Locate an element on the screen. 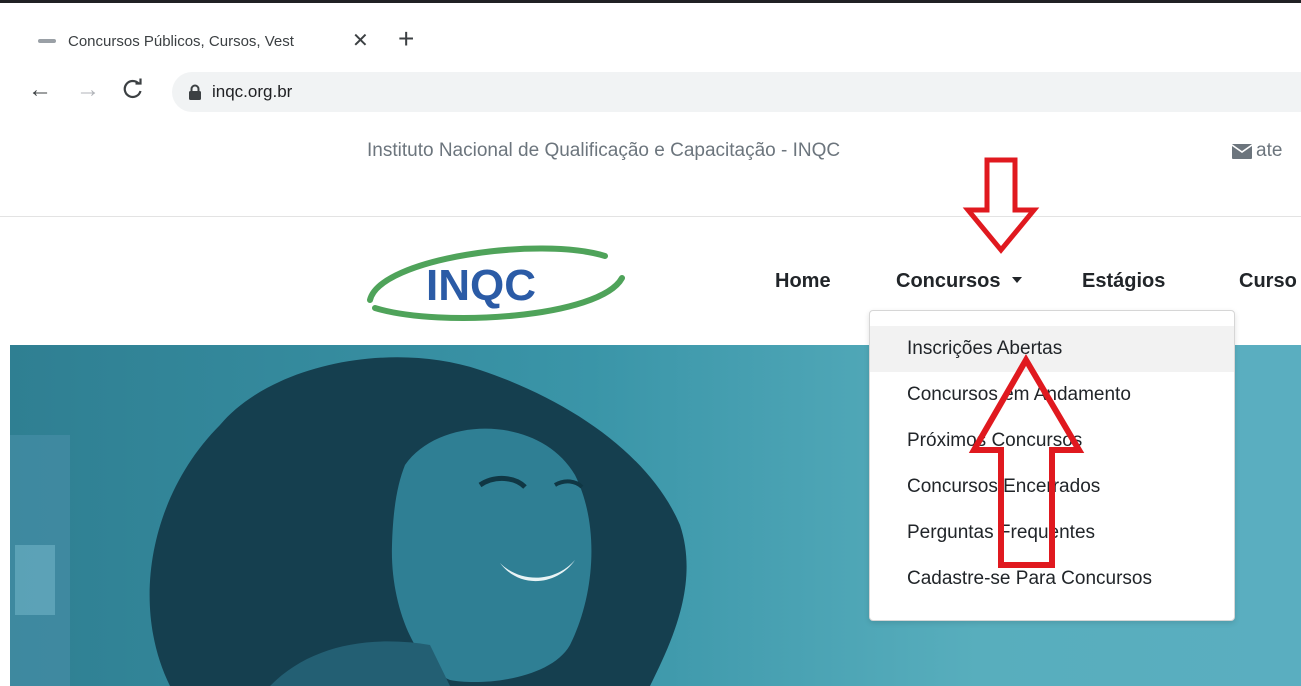 The height and width of the screenshot is (686, 1301). contact-email: ate is located at coordinates (1257, 151).